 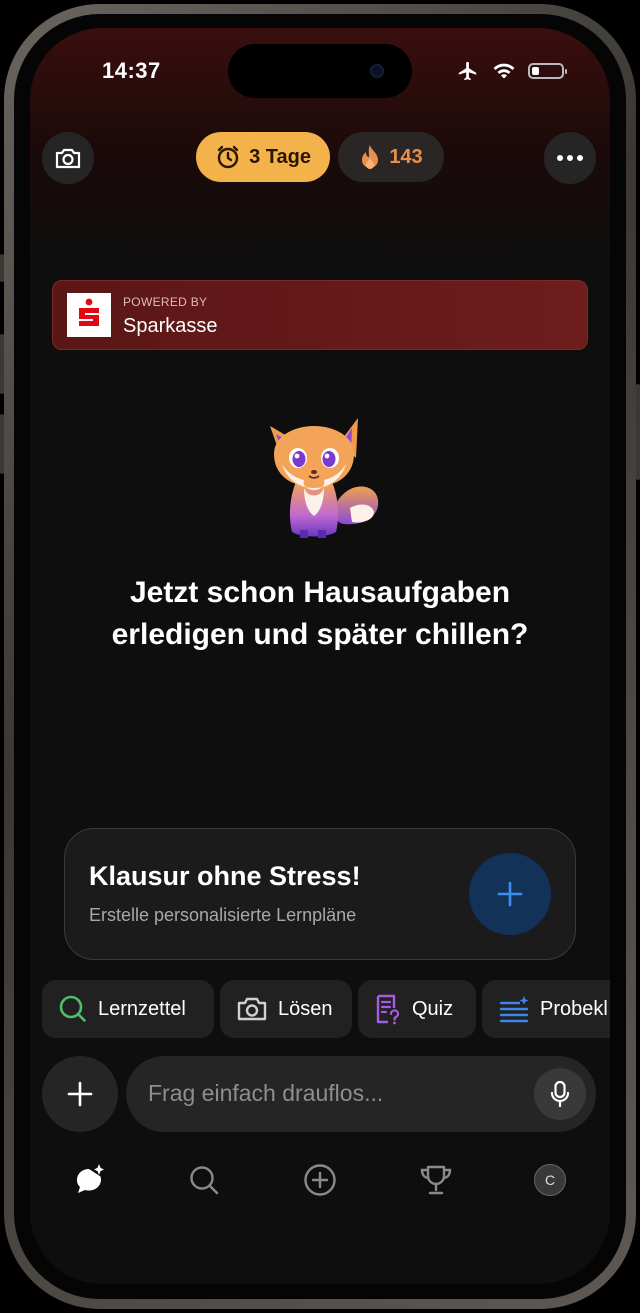 What do you see at coordinates (638, 432) in the screenshot?
I see `power-button` at bounding box center [638, 432].